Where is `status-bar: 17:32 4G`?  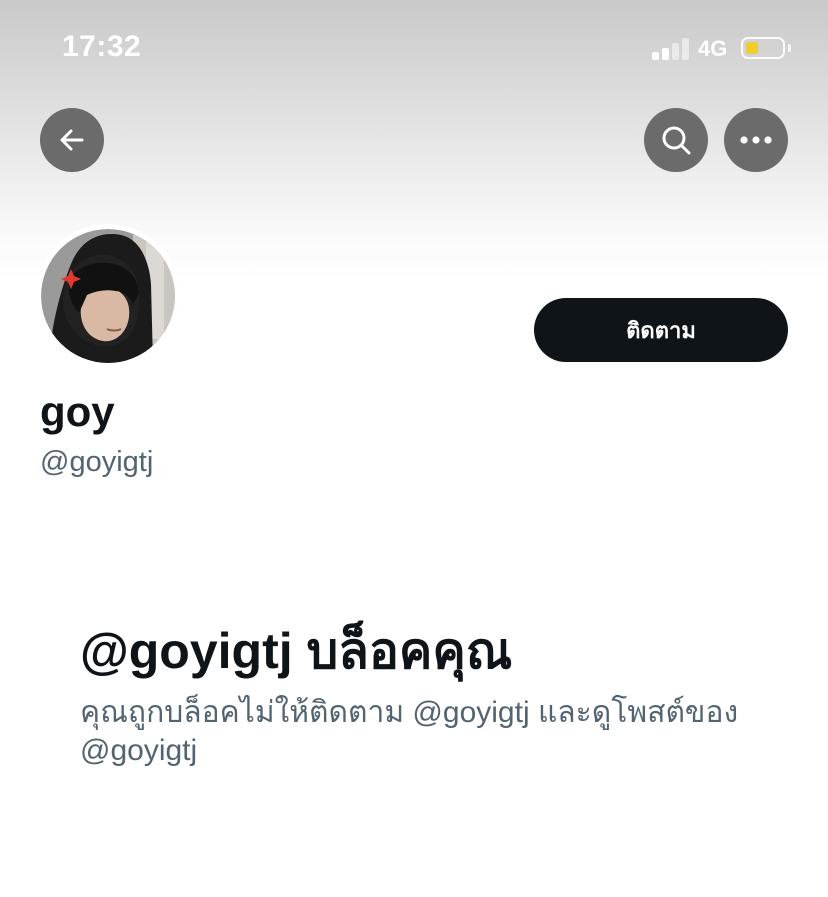
status-bar: 17:32 4G is located at coordinates (414, 50).